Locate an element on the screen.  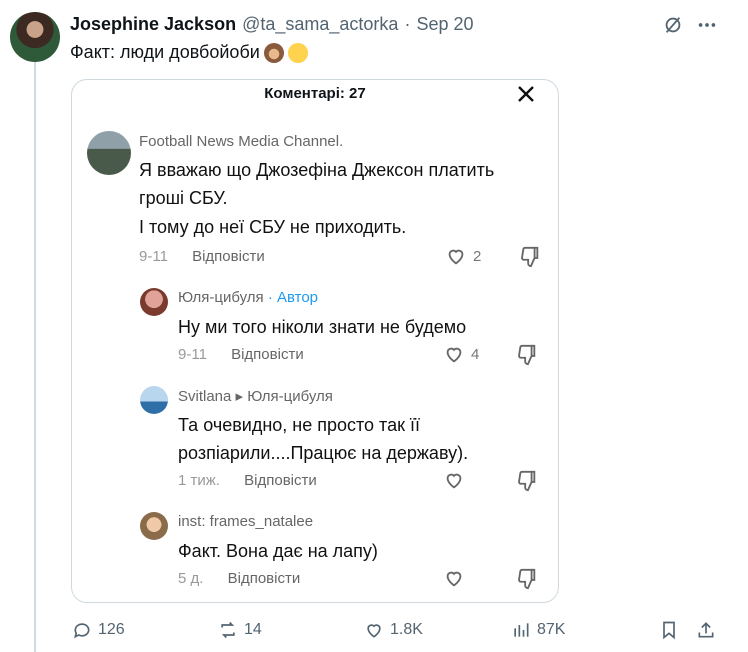
comment-author-line: Юля-цибуля · Автор is located at coordinates (248, 297).